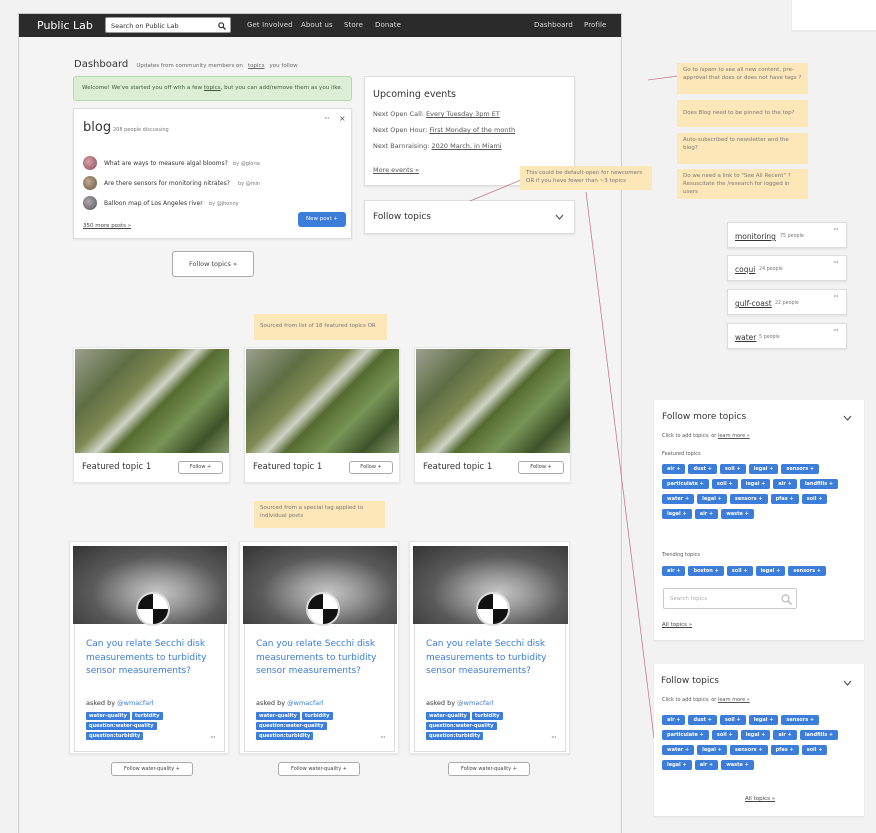 The width and height of the screenshot is (876, 833). I want to click on follow-more-title: Follow more topics, so click(704, 417).